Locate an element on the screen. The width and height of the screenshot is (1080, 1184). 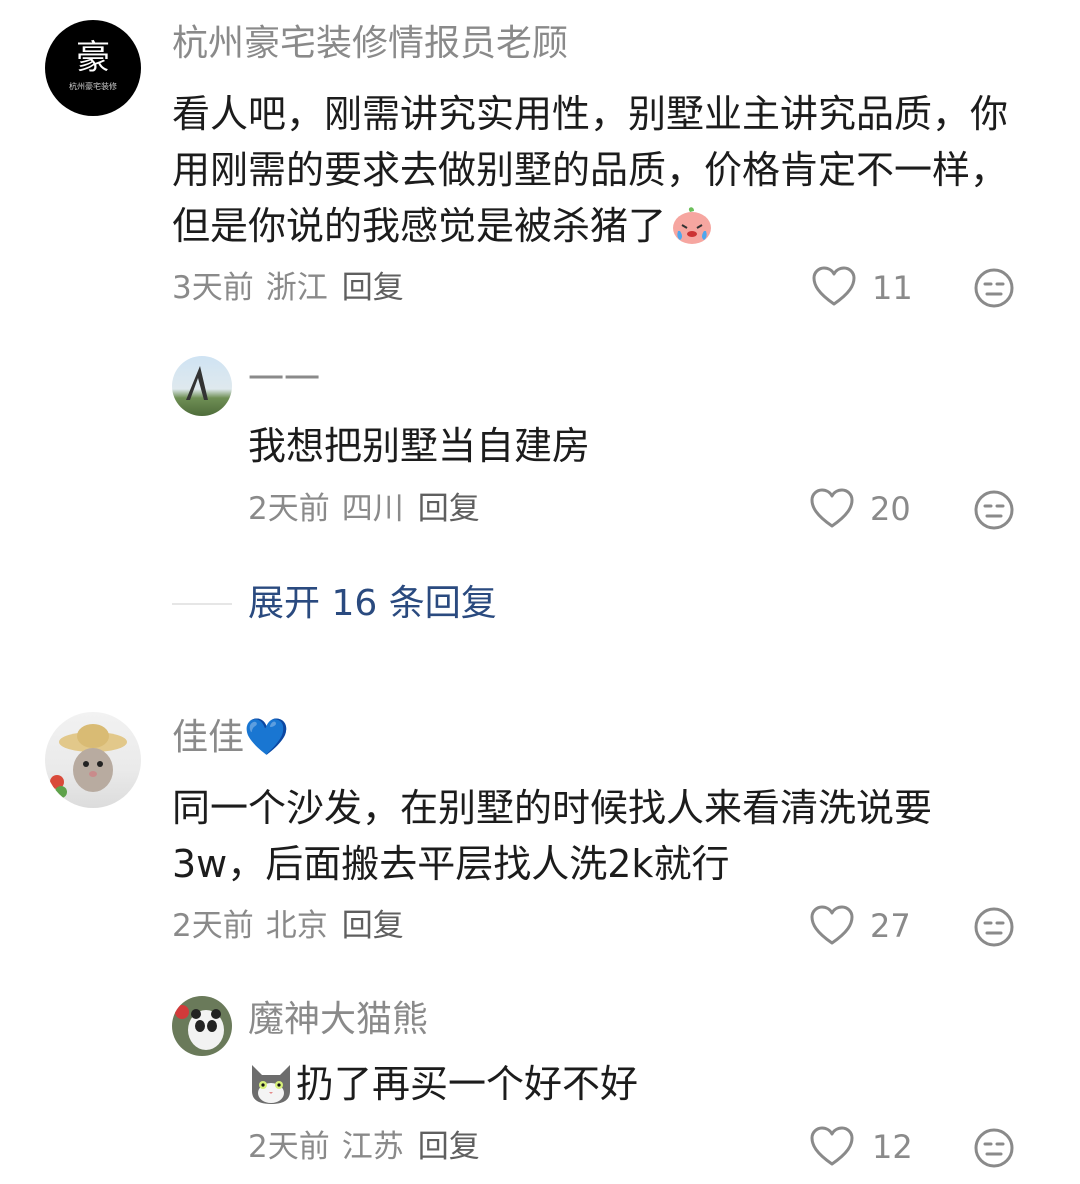
comment-location: 浙江 is located at coordinates (296, 288).